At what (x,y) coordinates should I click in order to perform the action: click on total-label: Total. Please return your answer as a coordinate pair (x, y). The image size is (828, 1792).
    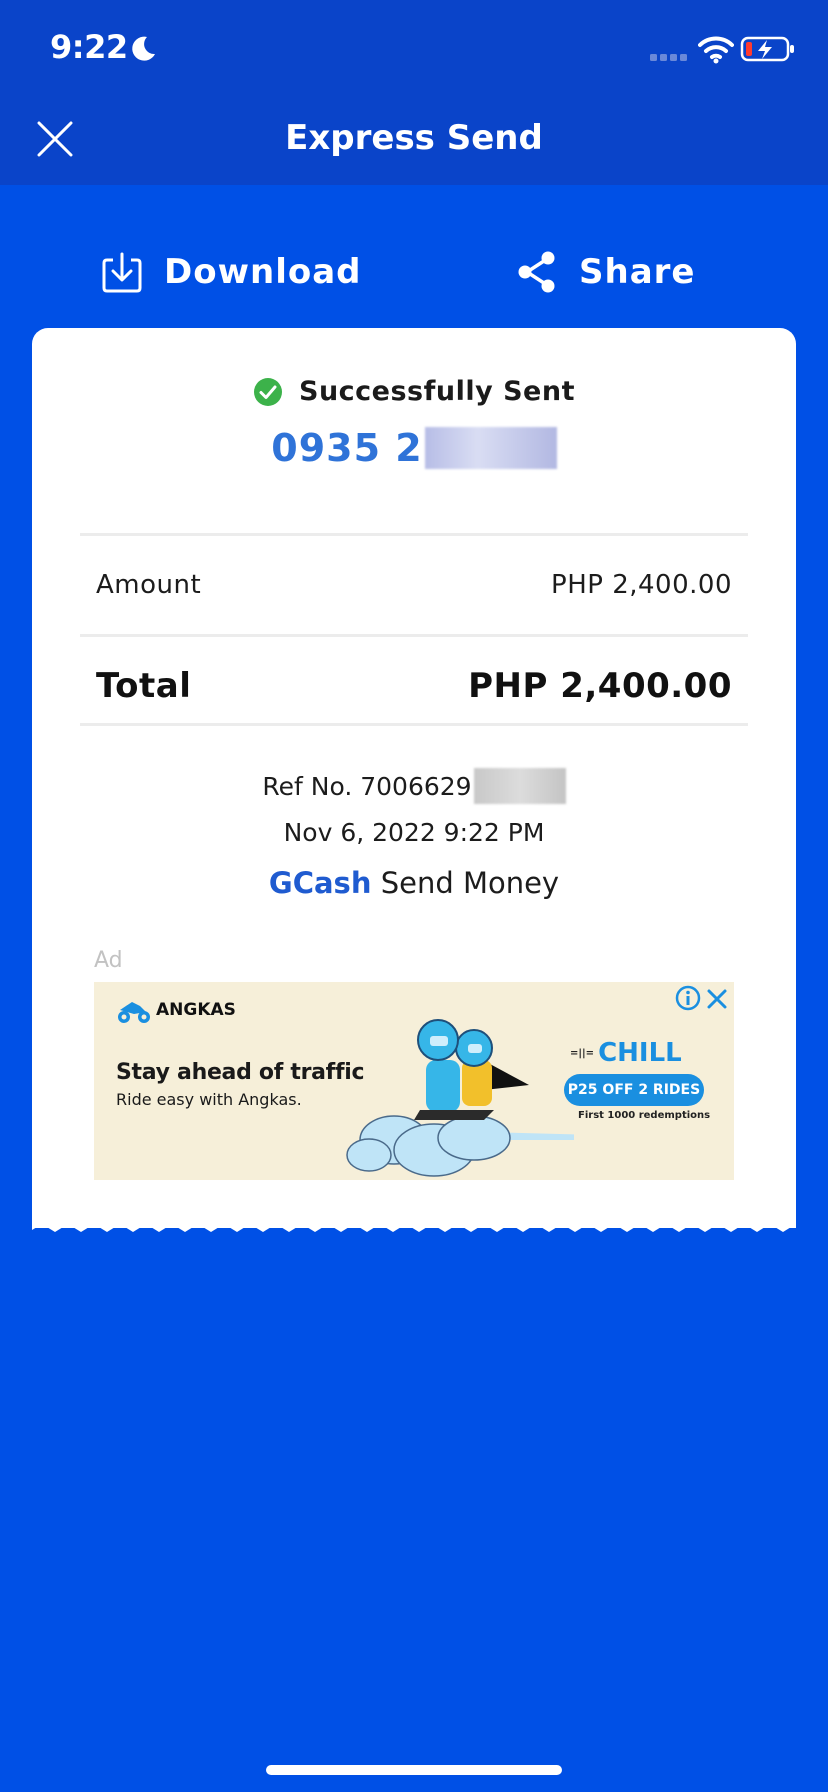
    Looking at the image, I should click on (144, 686).